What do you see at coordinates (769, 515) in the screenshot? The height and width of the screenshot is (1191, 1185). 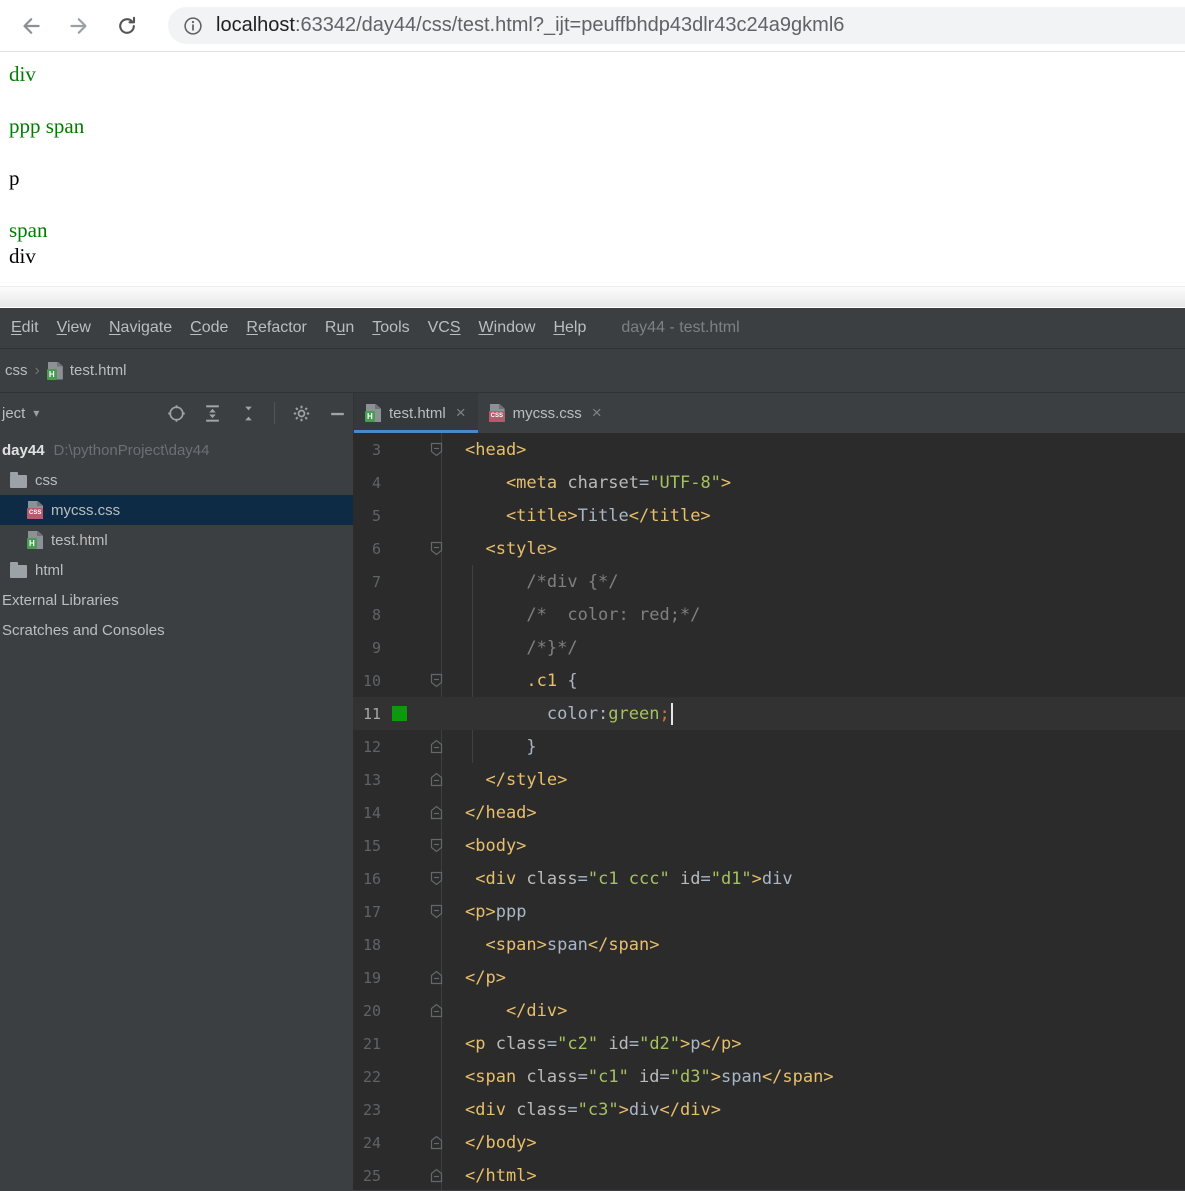 I see `code-line-5: 5 <title>Title</title>` at bounding box center [769, 515].